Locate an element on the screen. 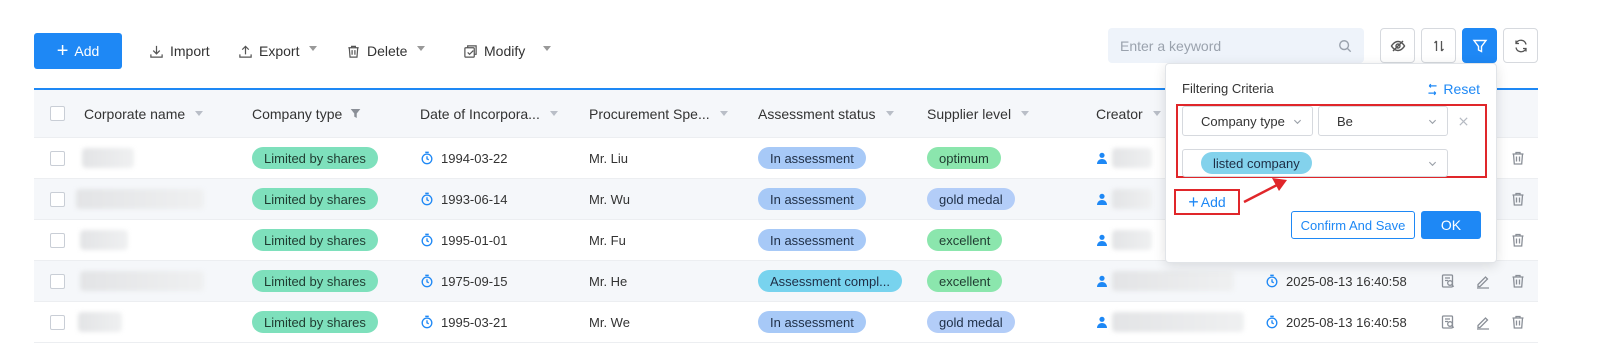 The height and width of the screenshot is (349, 1603). date-text: 1975-09-15 is located at coordinates (474, 281).